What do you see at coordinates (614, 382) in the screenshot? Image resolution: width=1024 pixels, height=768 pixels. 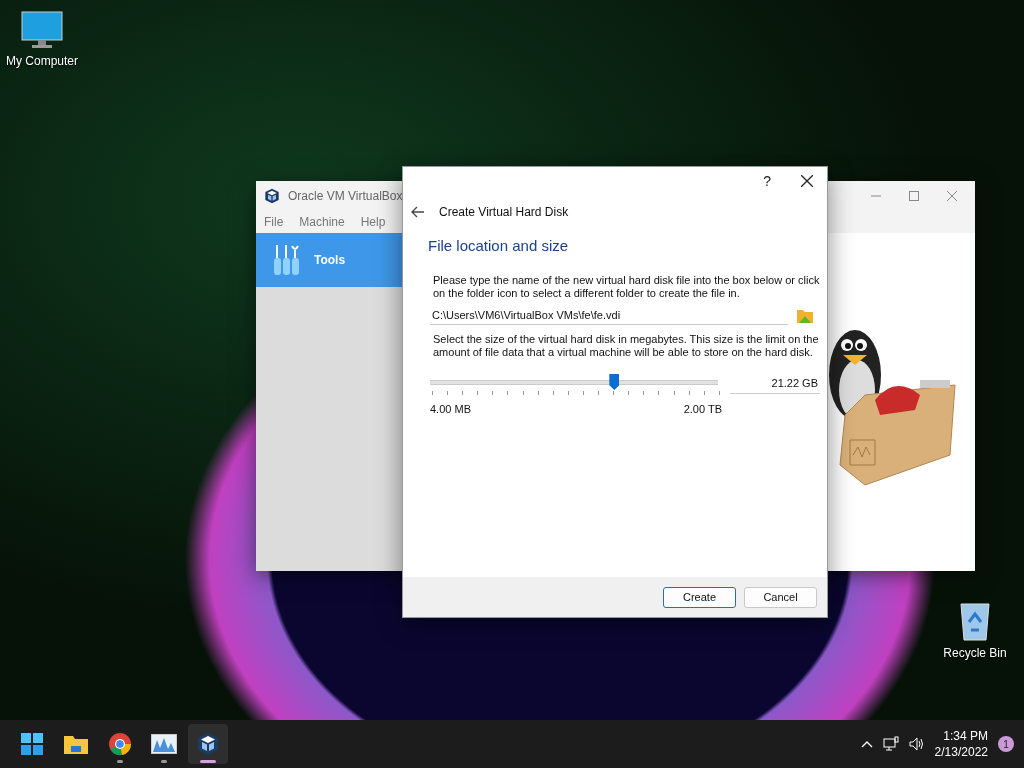 I see `slider-thumb` at bounding box center [614, 382].